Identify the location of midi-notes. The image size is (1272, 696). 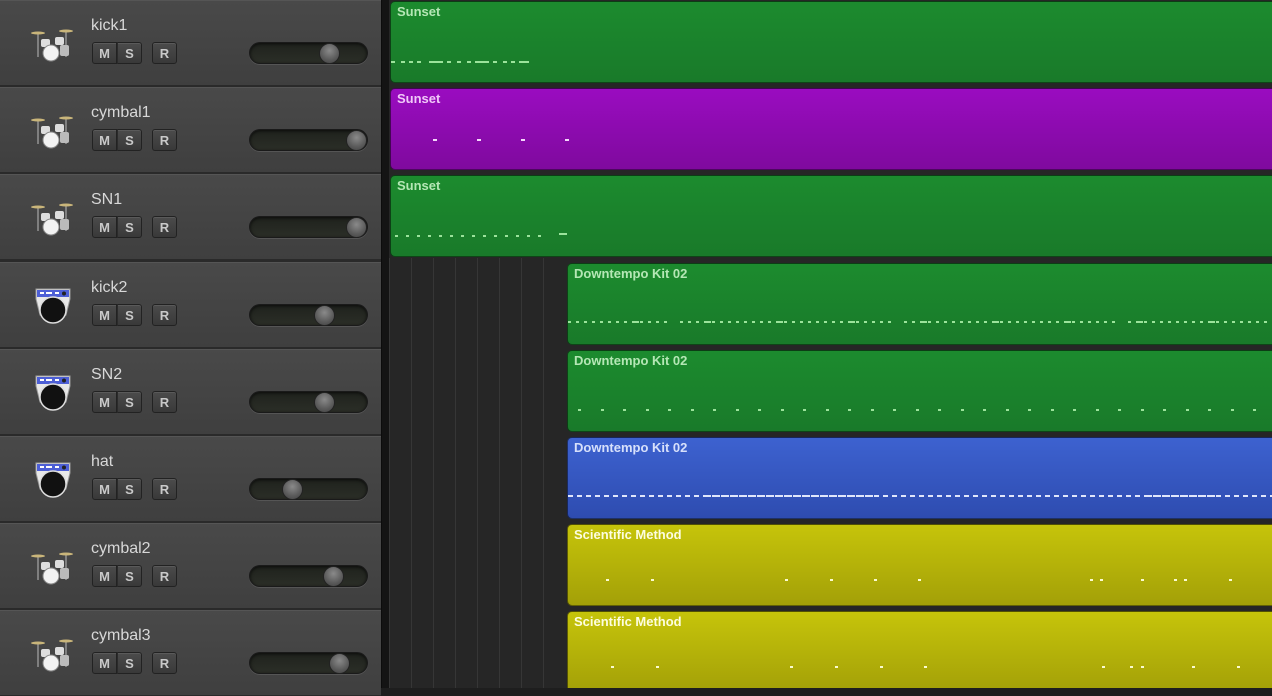
(920, 391).